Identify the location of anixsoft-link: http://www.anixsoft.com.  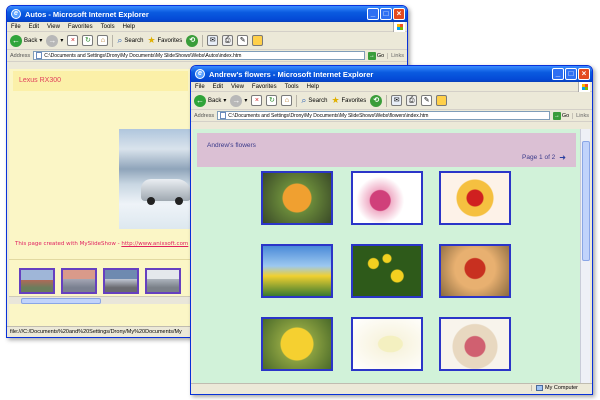
(154, 244).